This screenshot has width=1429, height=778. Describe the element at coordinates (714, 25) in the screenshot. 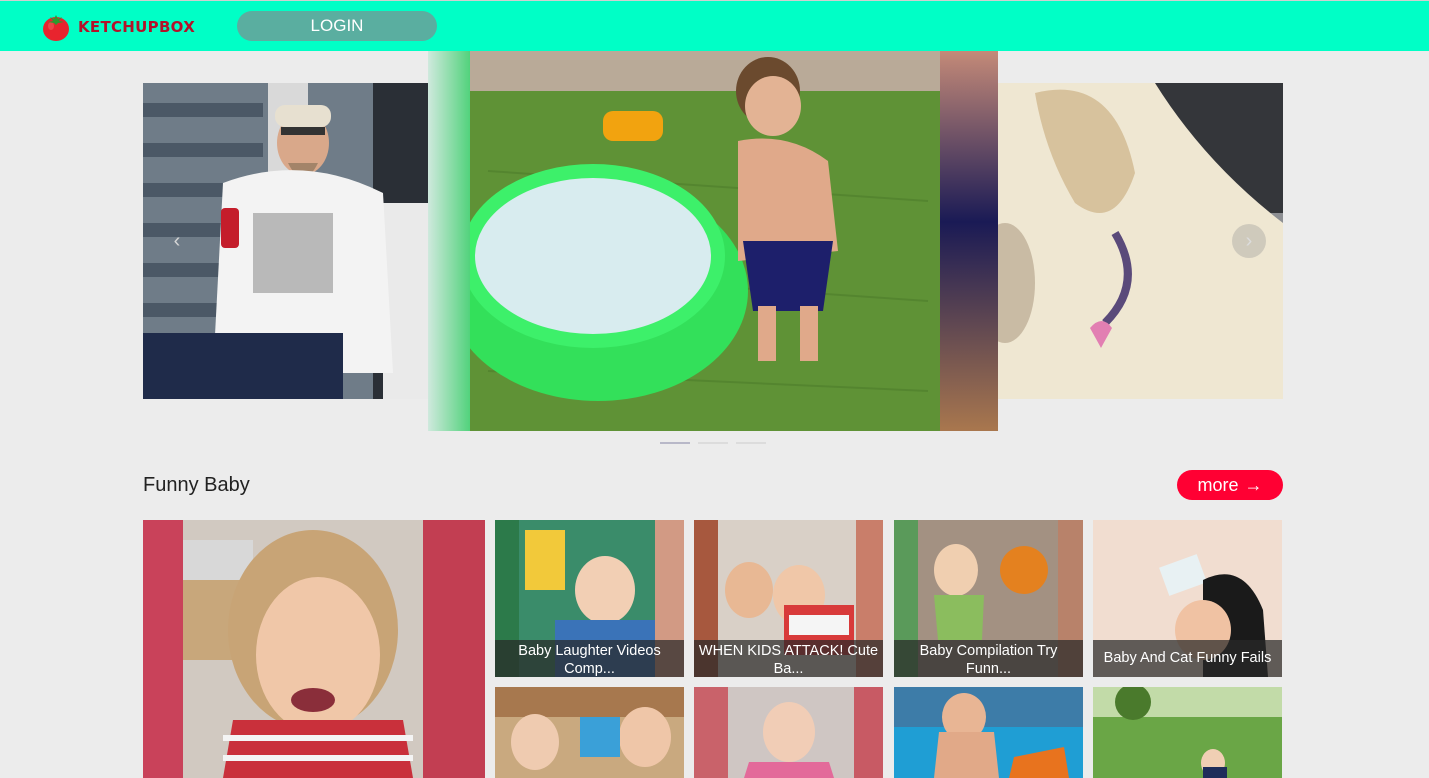

I see `top-bar: KETCHUPBOX LOGIN` at that location.